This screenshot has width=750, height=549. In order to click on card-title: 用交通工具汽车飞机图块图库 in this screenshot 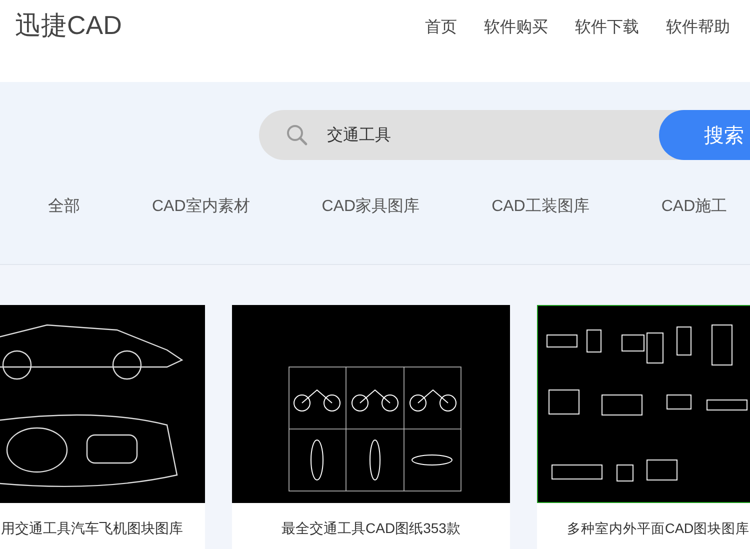, I will do `click(92, 529)`.